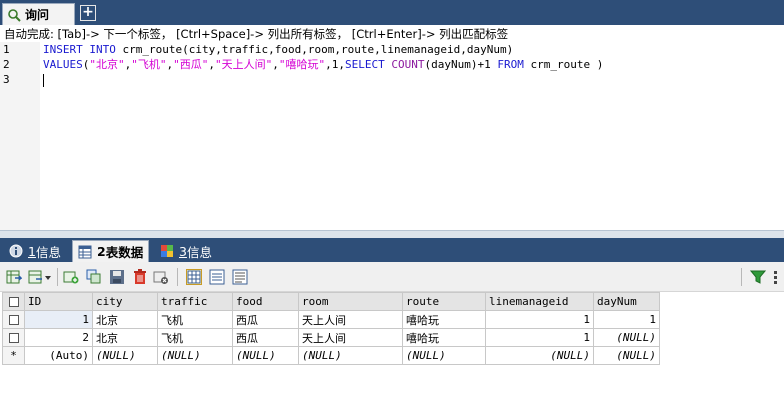 This screenshot has width=784, height=420. Describe the element at coordinates (758, 277) in the screenshot. I see `filter-icon` at that location.